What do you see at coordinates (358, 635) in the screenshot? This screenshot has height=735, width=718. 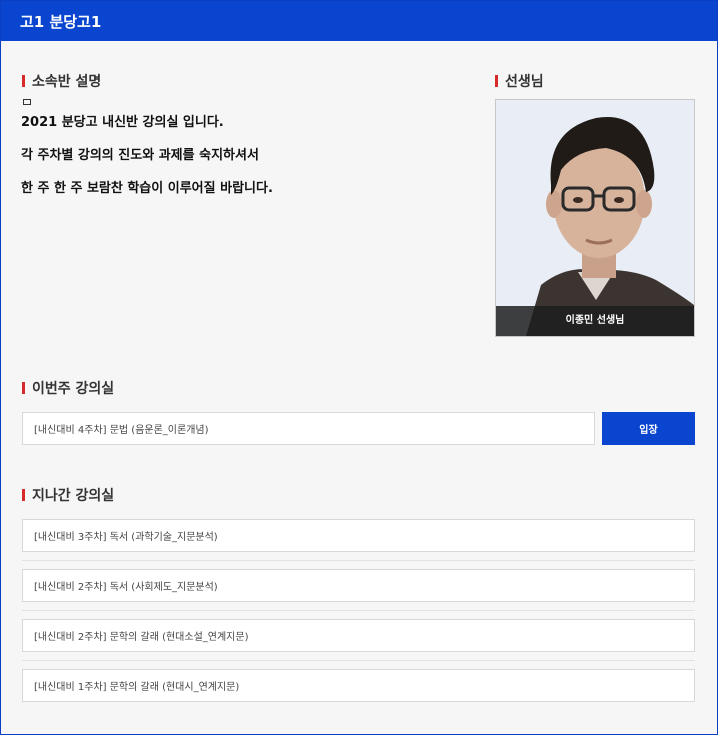 I see `past-lecture: [내신대비 2주차] 문학의 갈래 (현대소설_연계지문)` at bounding box center [358, 635].